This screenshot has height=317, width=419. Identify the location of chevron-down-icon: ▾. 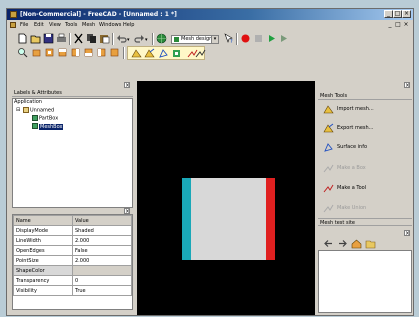
(214, 39).